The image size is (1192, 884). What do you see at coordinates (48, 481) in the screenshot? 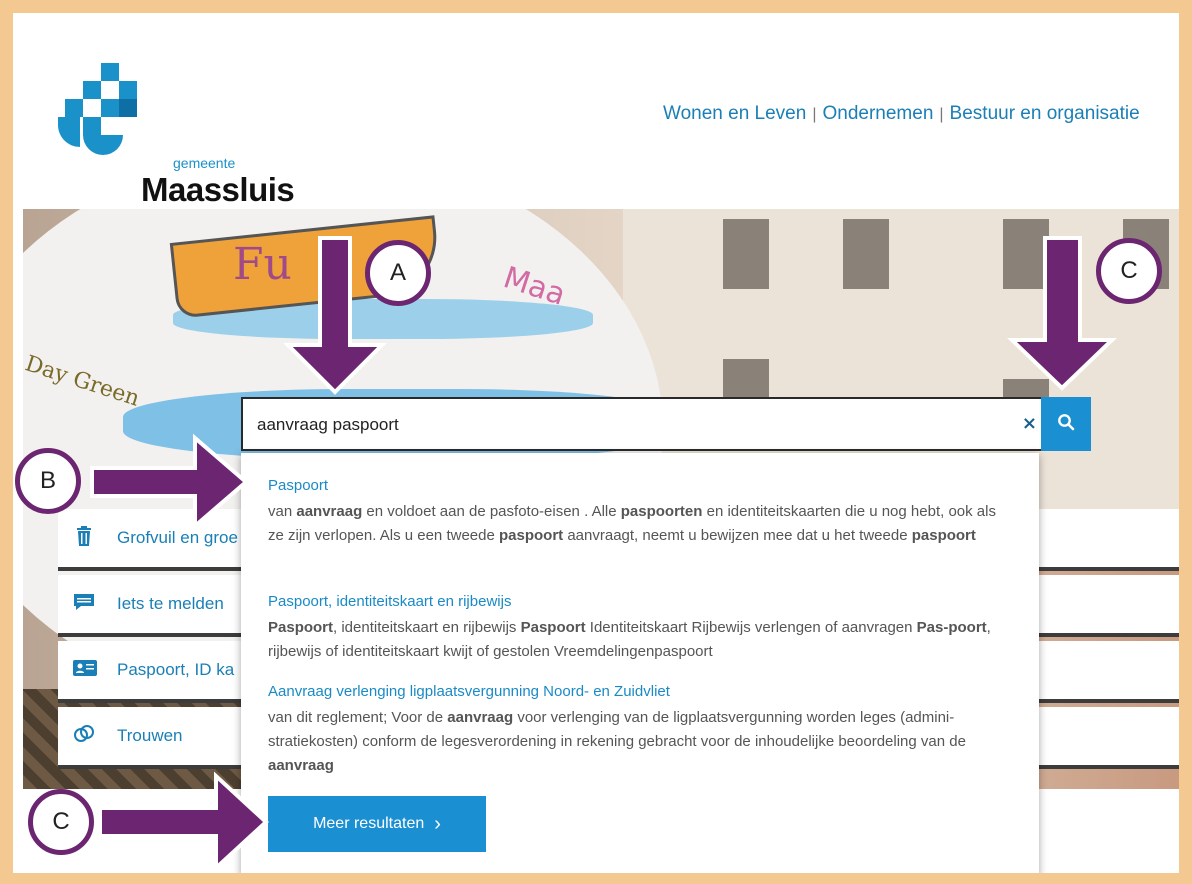
I see `annotation-label-b: B` at bounding box center [48, 481].